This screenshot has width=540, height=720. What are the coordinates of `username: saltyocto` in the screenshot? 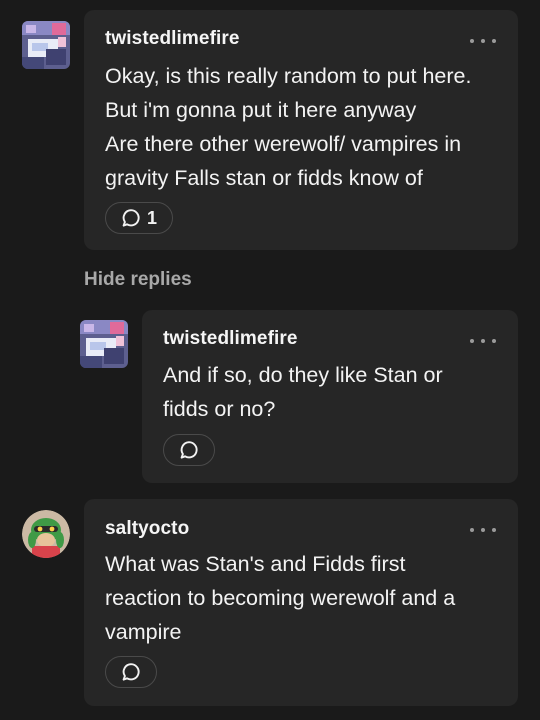 It's located at (147, 529).